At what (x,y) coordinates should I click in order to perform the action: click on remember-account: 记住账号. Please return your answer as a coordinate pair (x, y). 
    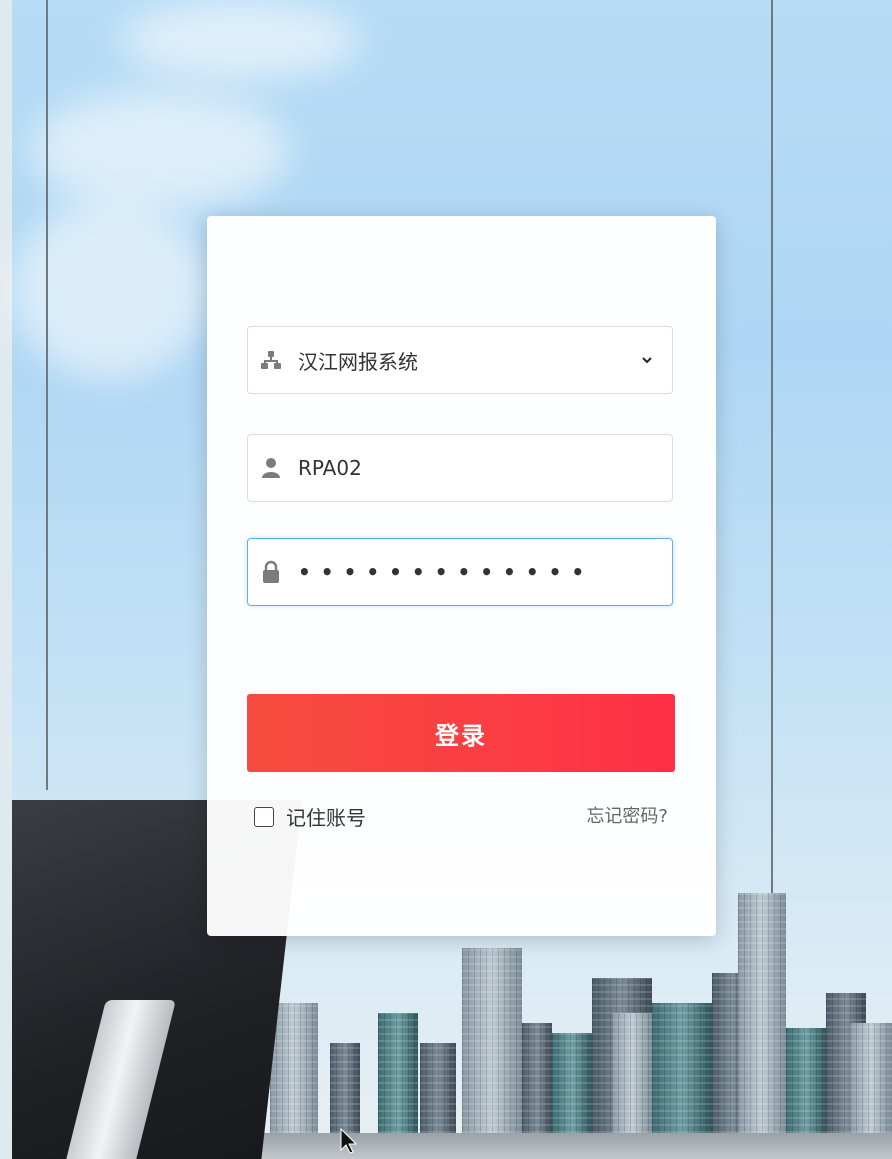
    Looking at the image, I should click on (310, 816).